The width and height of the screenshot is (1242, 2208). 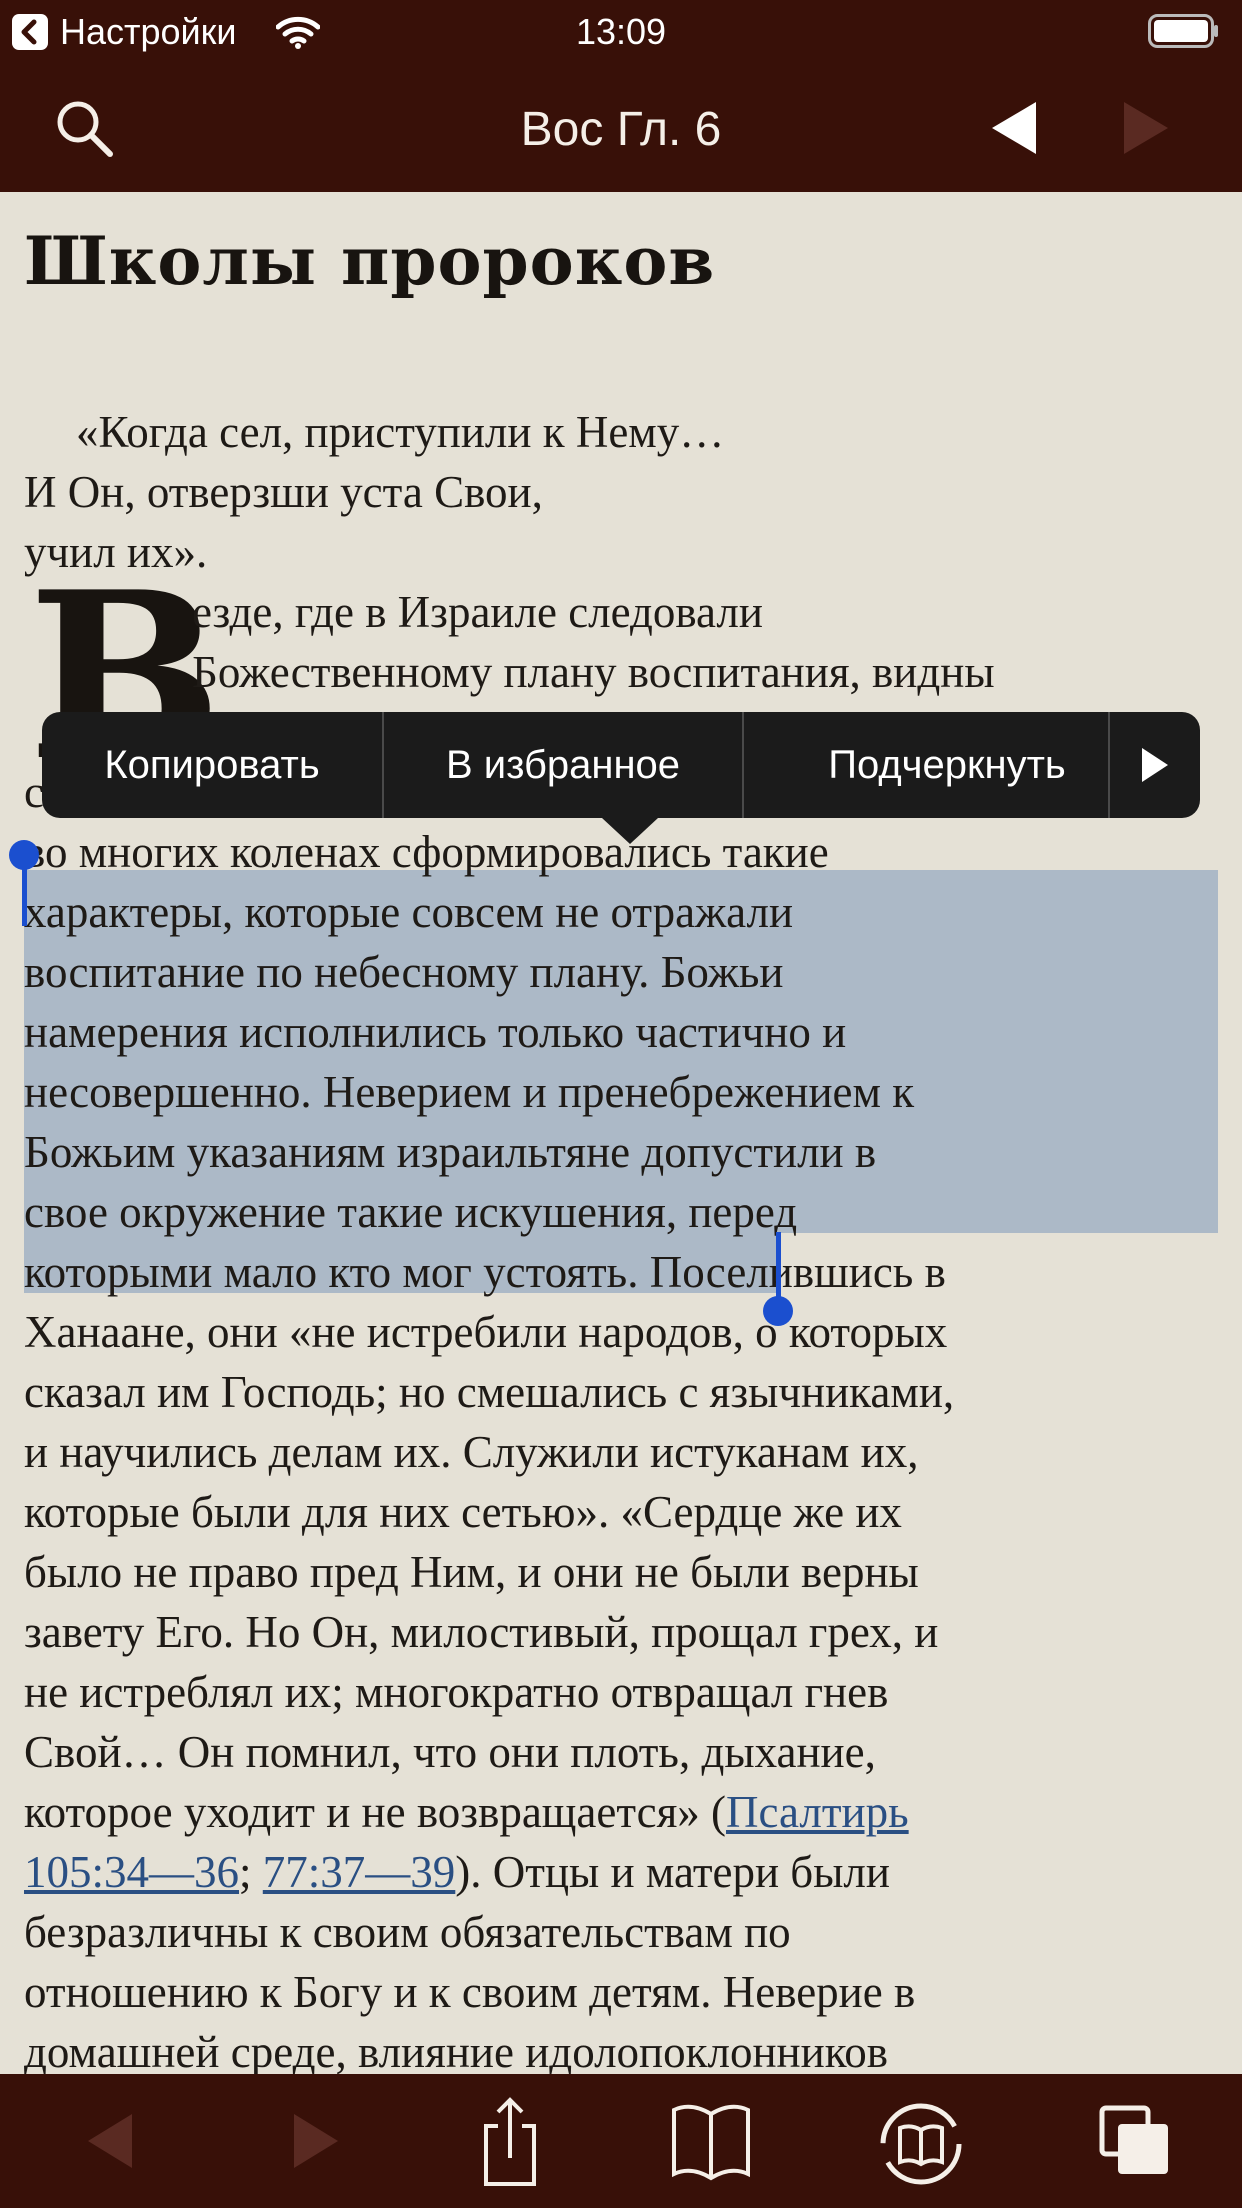 What do you see at coordinates (411, 1212) in the screenshot?
I see `text-line: свое окружение такие искушения, перед` at bounding box center [411, 1212].